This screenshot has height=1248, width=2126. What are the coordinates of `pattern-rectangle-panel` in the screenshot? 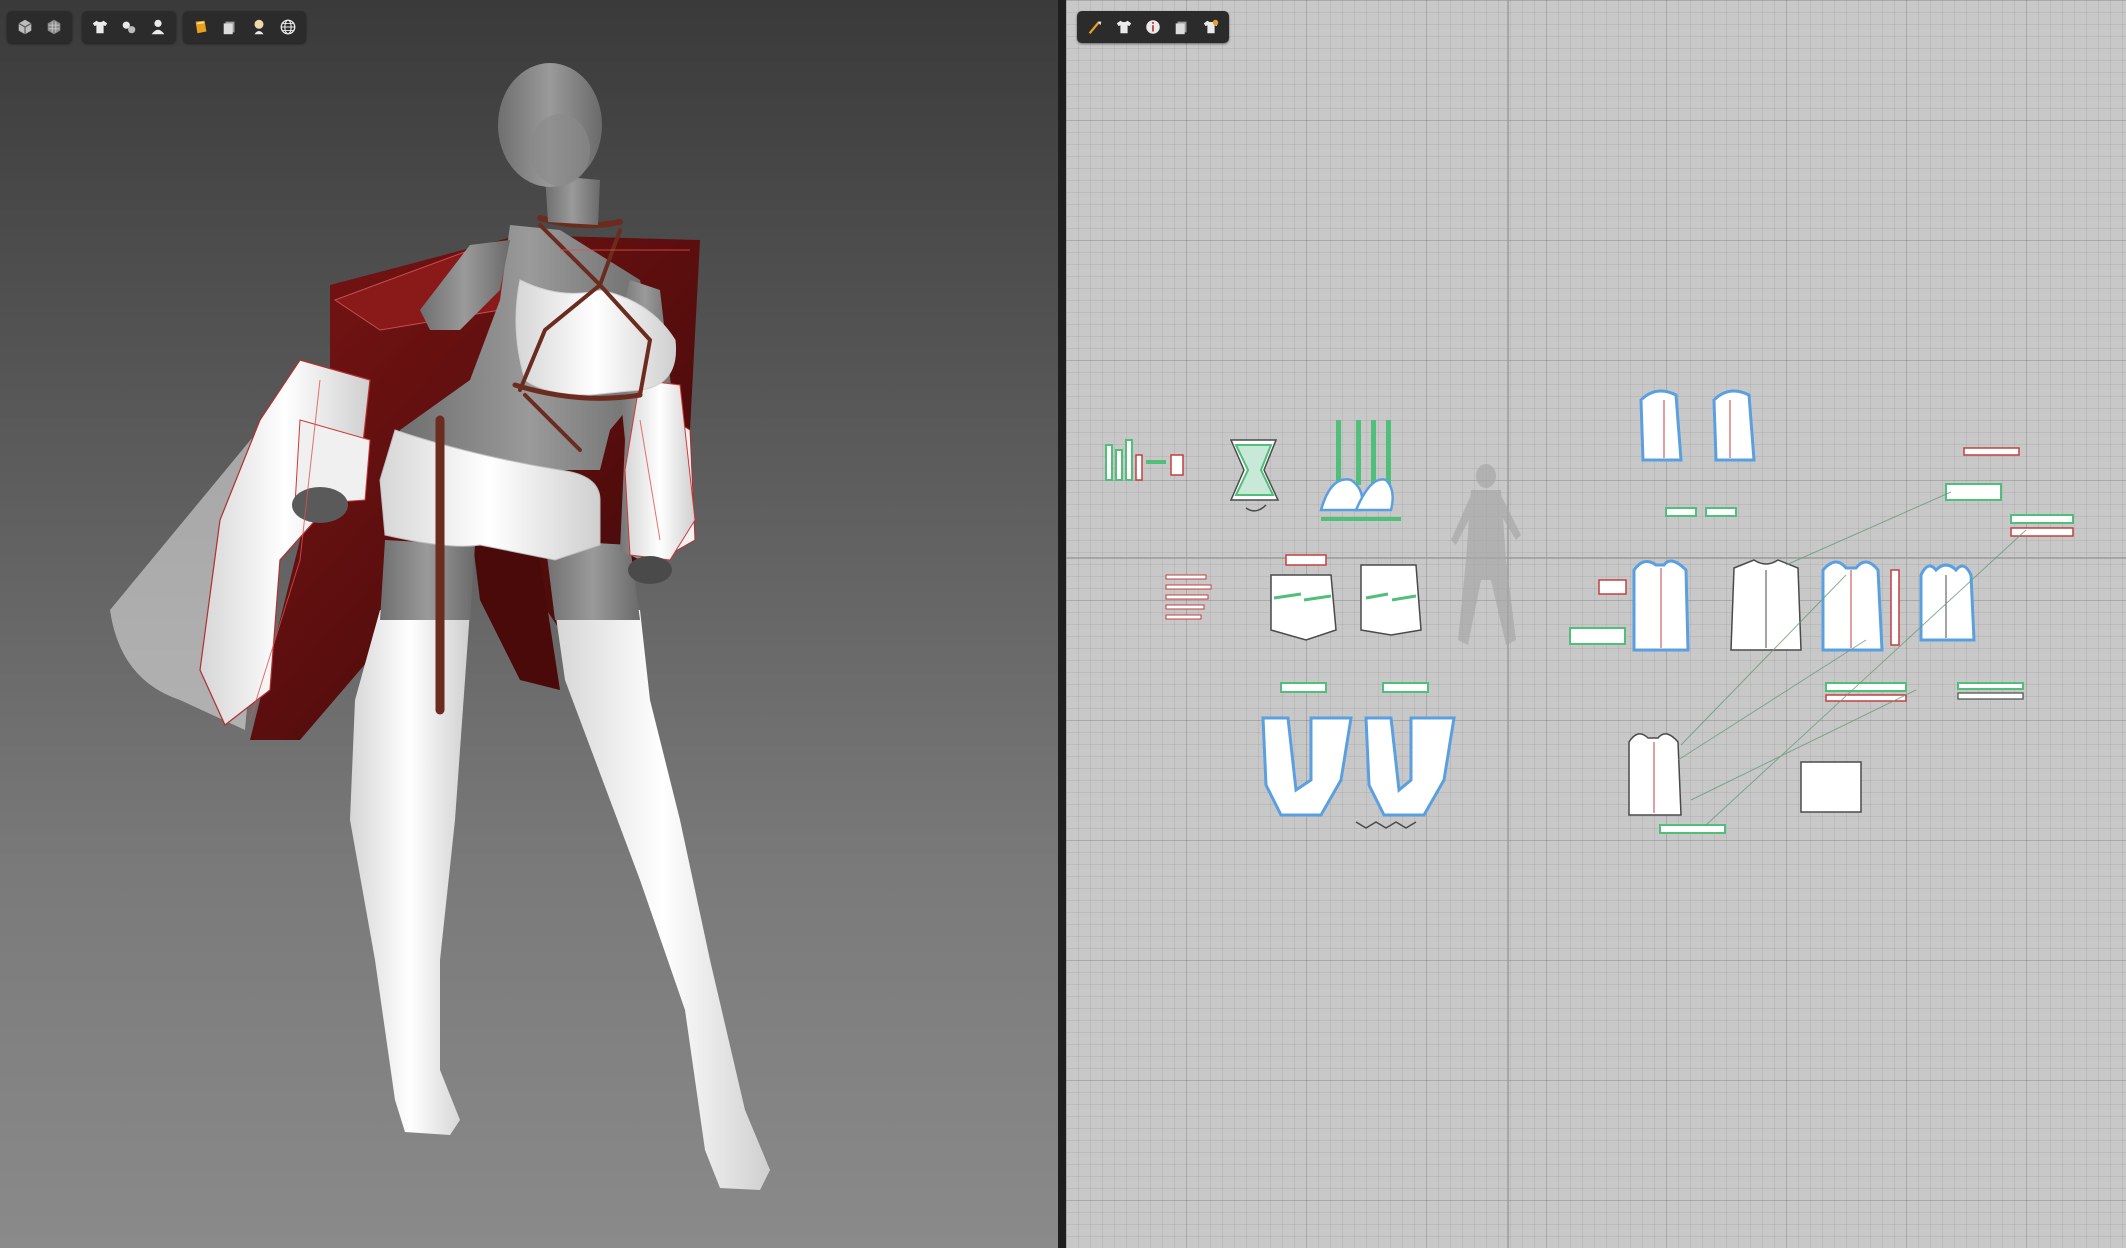 It's located at (1831, 787).